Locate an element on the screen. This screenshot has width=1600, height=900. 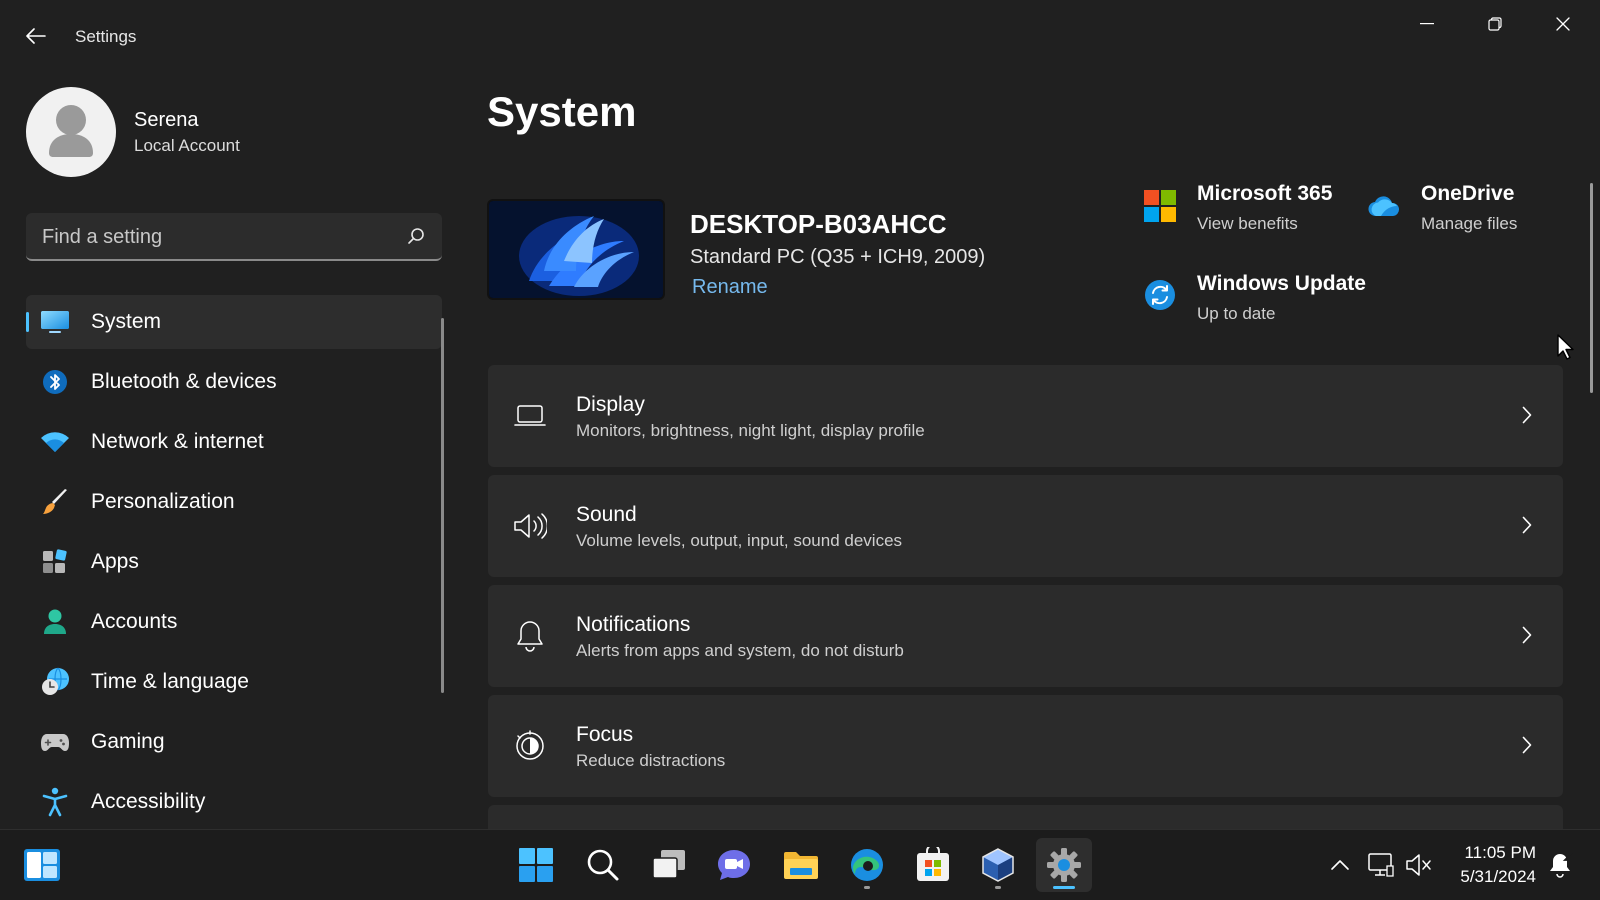
sidebar-item-label: Apps is located at coordinates (115, 561).